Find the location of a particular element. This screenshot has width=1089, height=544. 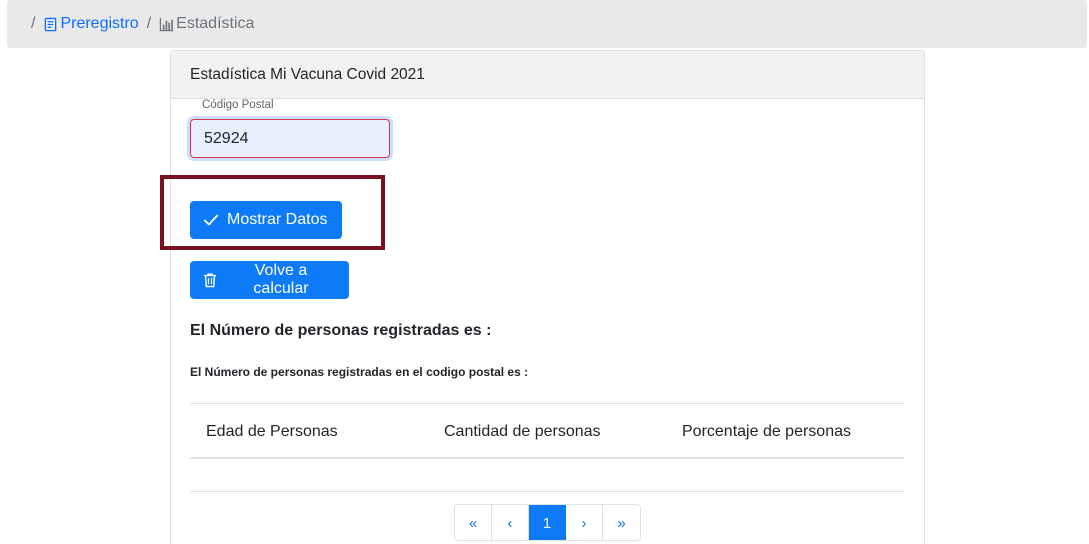

table-border-top is located at coordinates (547, 403).